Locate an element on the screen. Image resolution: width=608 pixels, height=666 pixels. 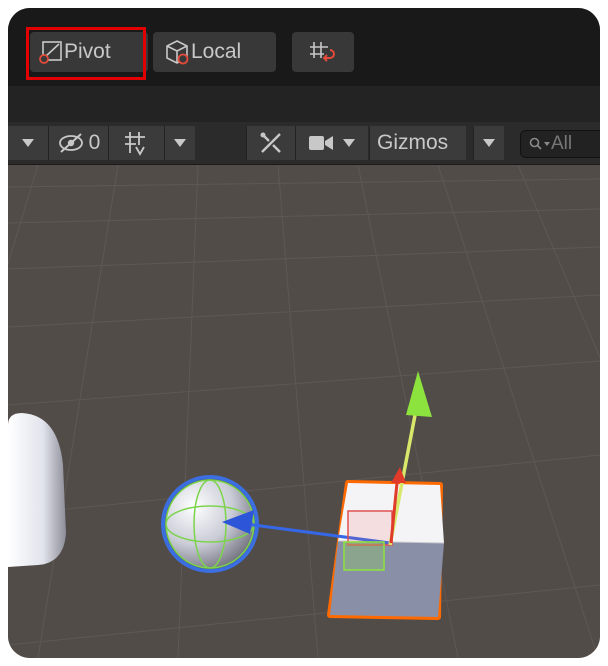
tools-icon is located at coordinates (270, 142).